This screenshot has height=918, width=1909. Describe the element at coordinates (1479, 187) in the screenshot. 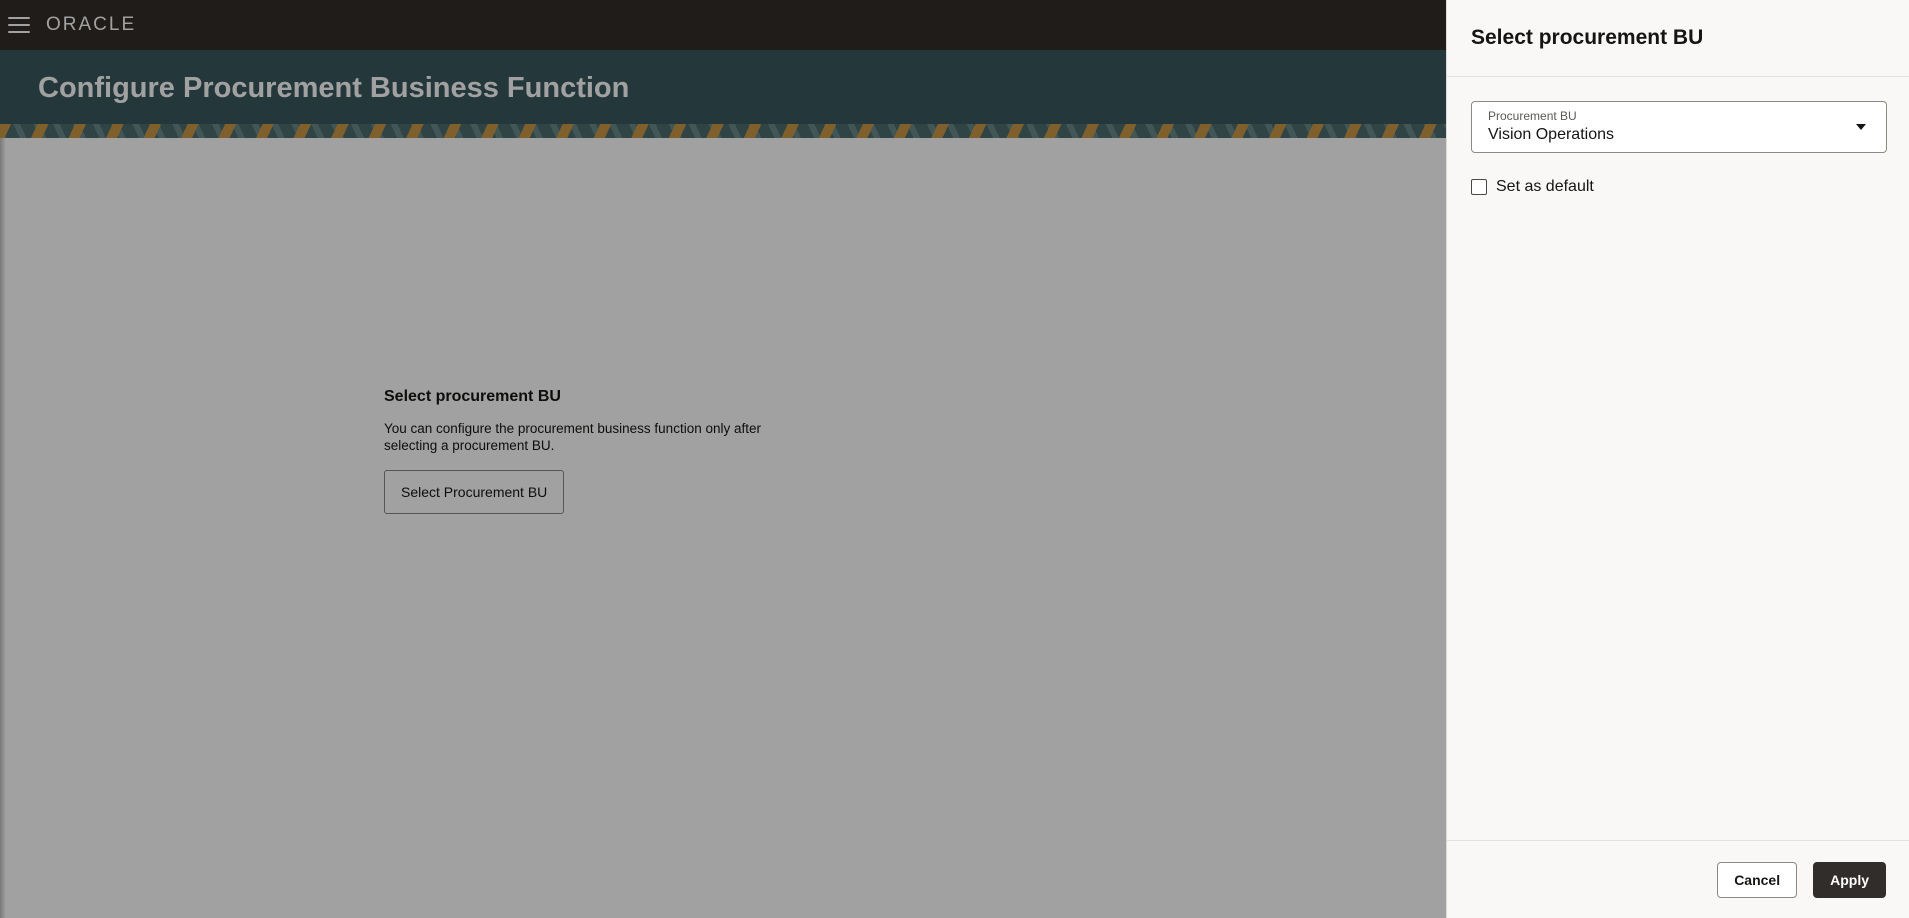

I see `set-as-default-checkbox` at that location.